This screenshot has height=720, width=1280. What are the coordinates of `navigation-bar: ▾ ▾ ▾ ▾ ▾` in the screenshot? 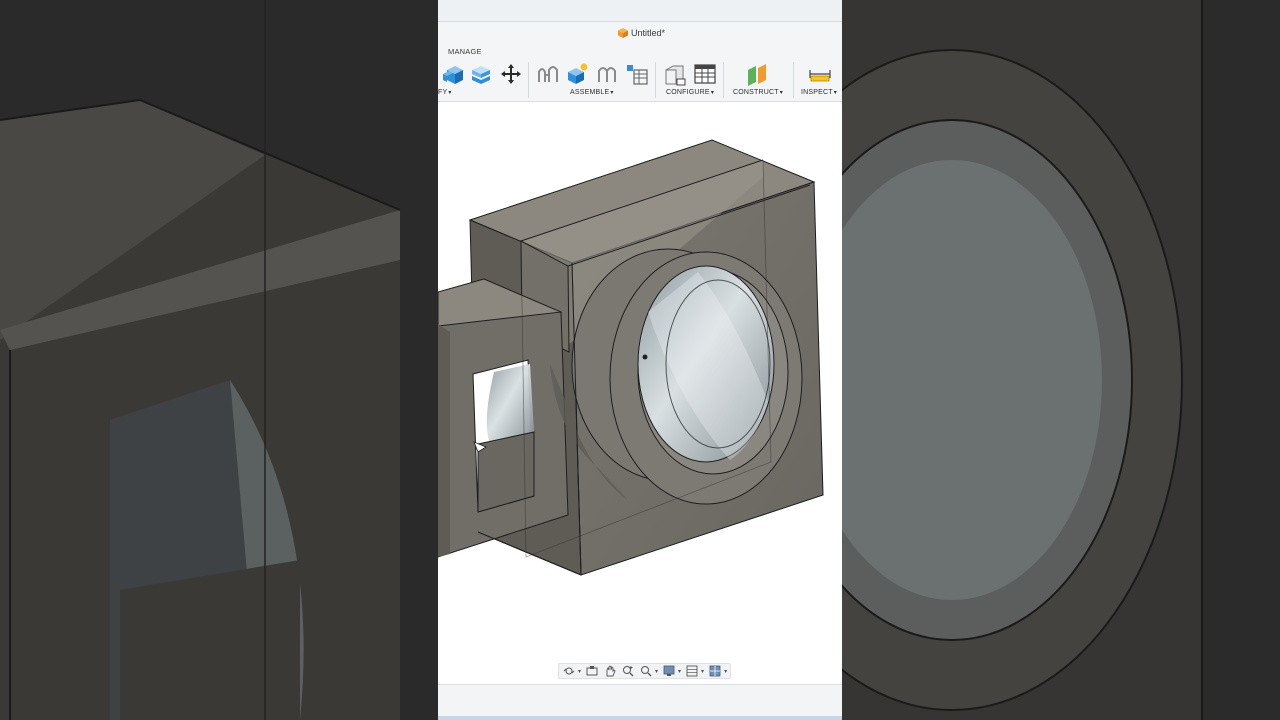 It's located at (645, 671).